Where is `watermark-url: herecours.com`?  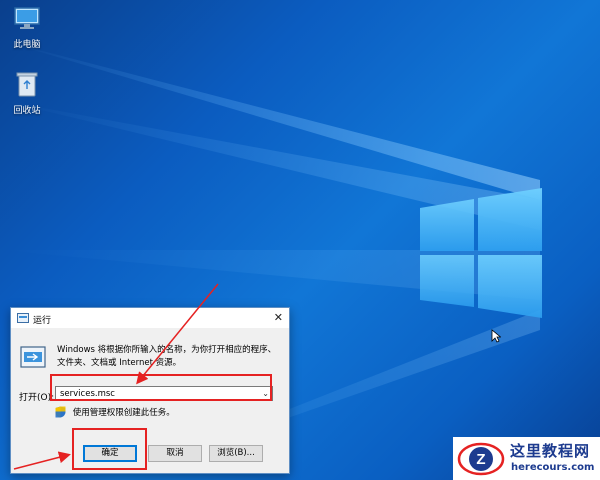
watermark-url: herecours.com is located at coordinates (553, 467).